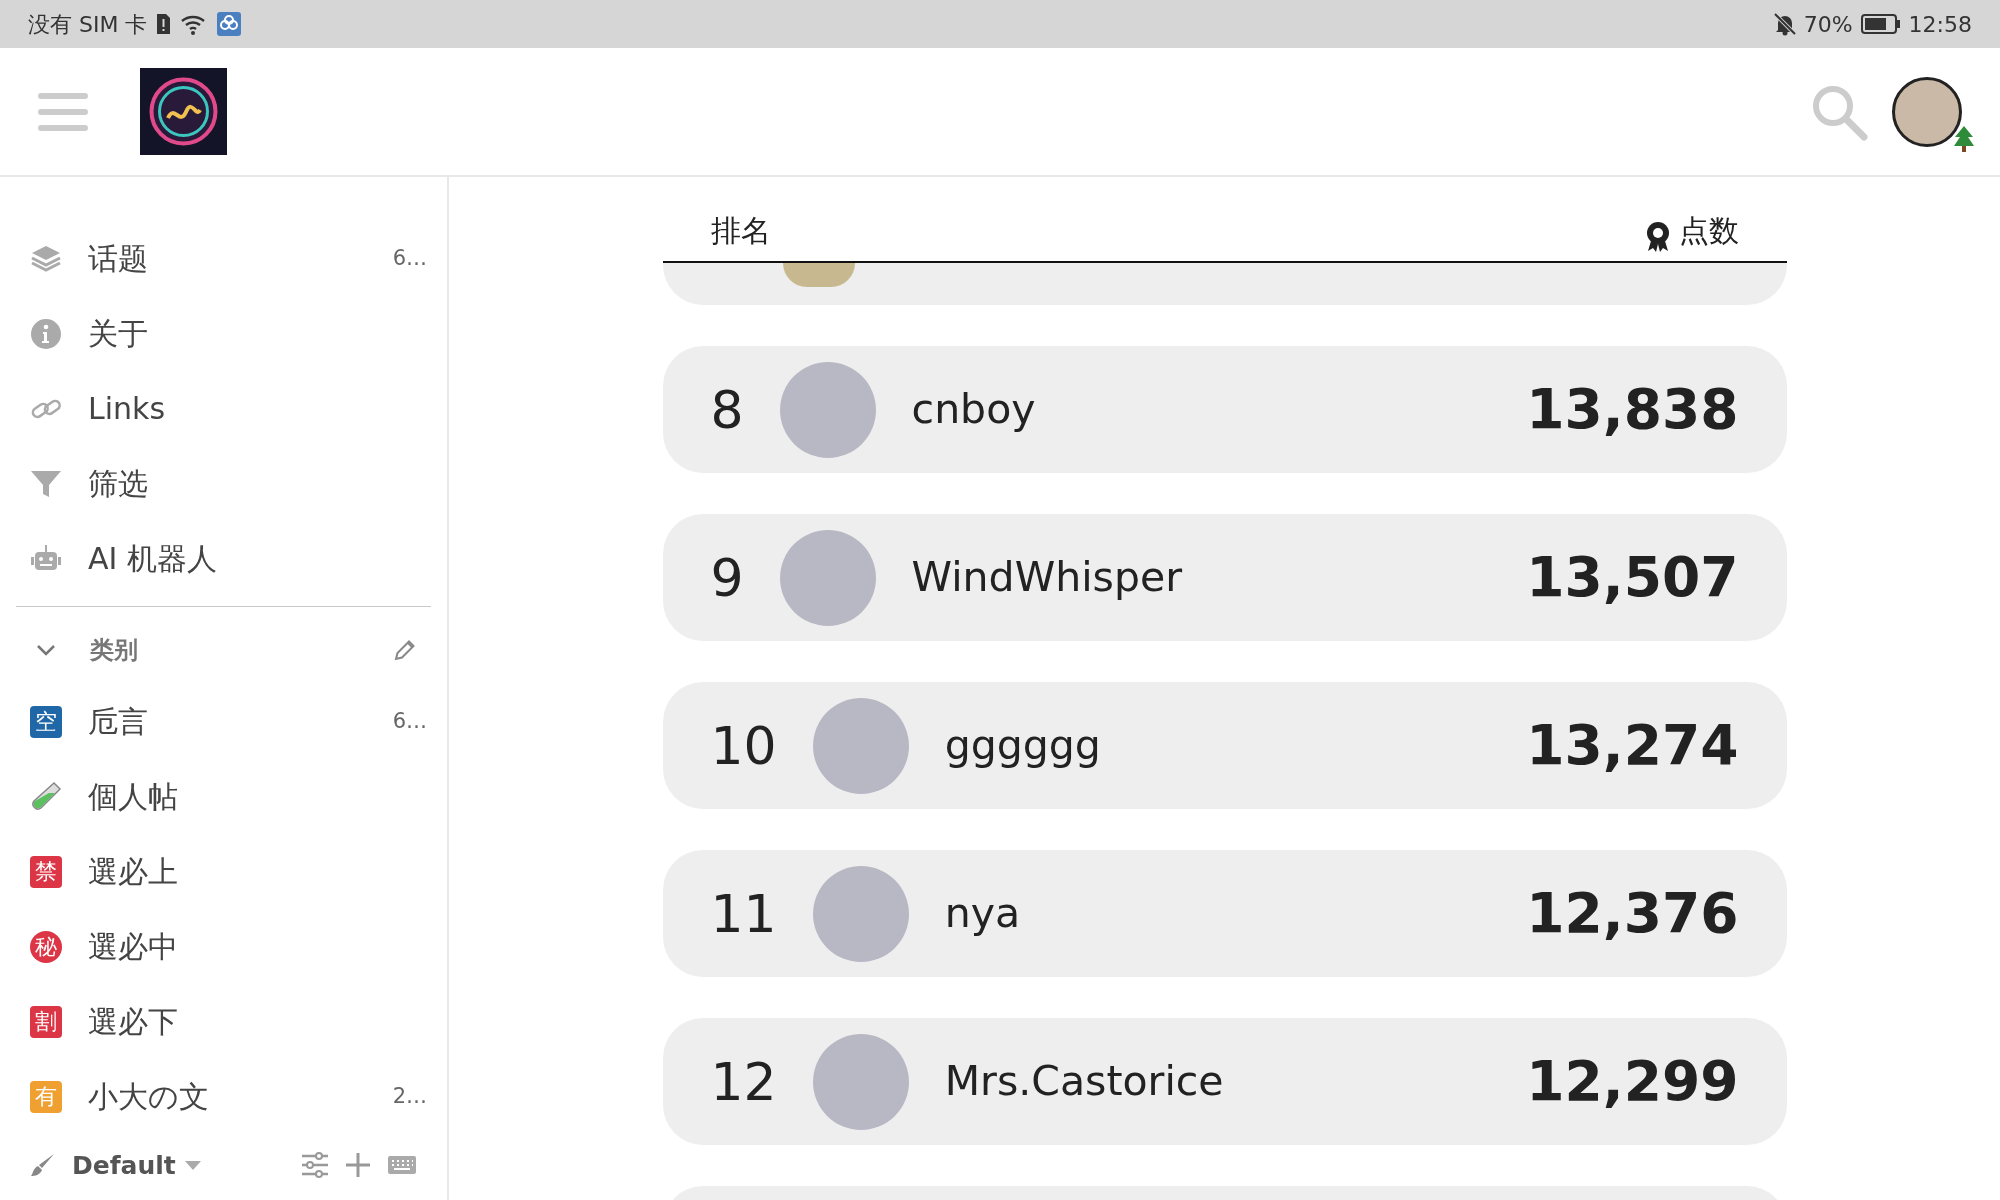  Describe the element at coordinates (1219, 409) in the screenshot. I see `username: cnboy` at that location.